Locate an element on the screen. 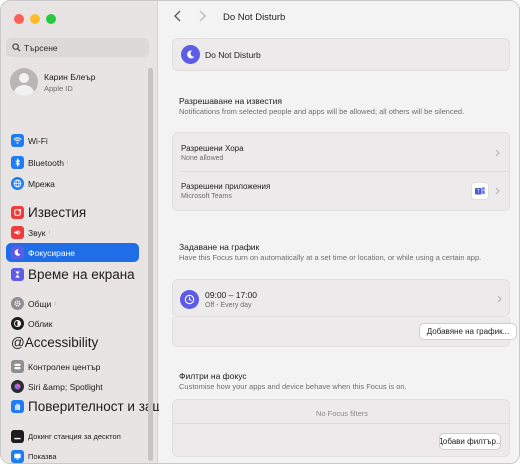  sidebar-item-appearance: Облик is located at coordinates (72, 323).